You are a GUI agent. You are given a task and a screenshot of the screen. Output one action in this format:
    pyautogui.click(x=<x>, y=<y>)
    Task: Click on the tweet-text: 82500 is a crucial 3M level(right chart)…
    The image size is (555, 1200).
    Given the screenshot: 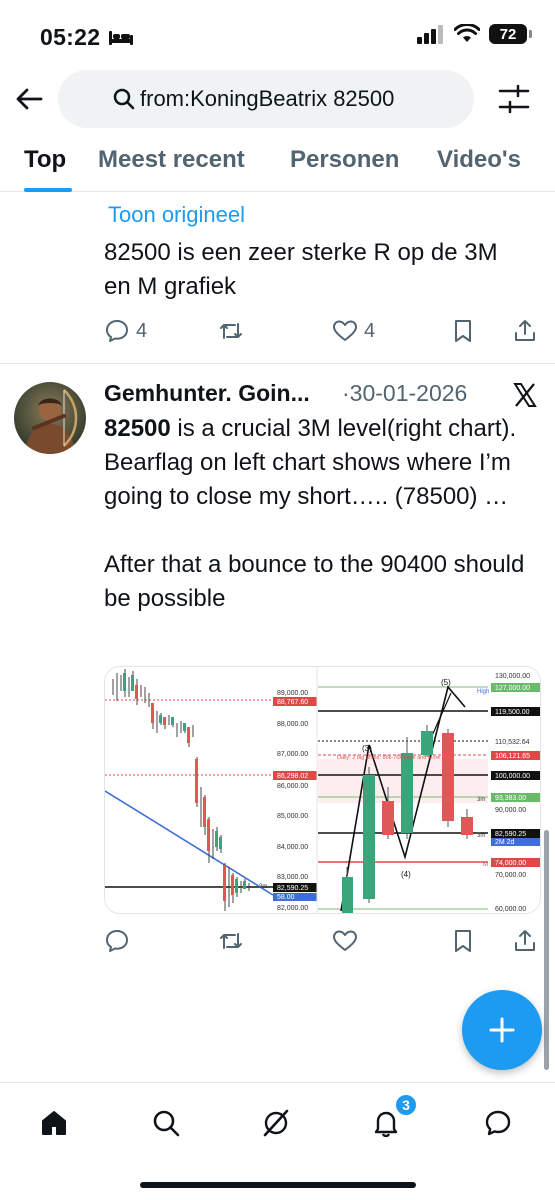 What is the action you would take?
    pyautogui.click(x=324, y=514)
    